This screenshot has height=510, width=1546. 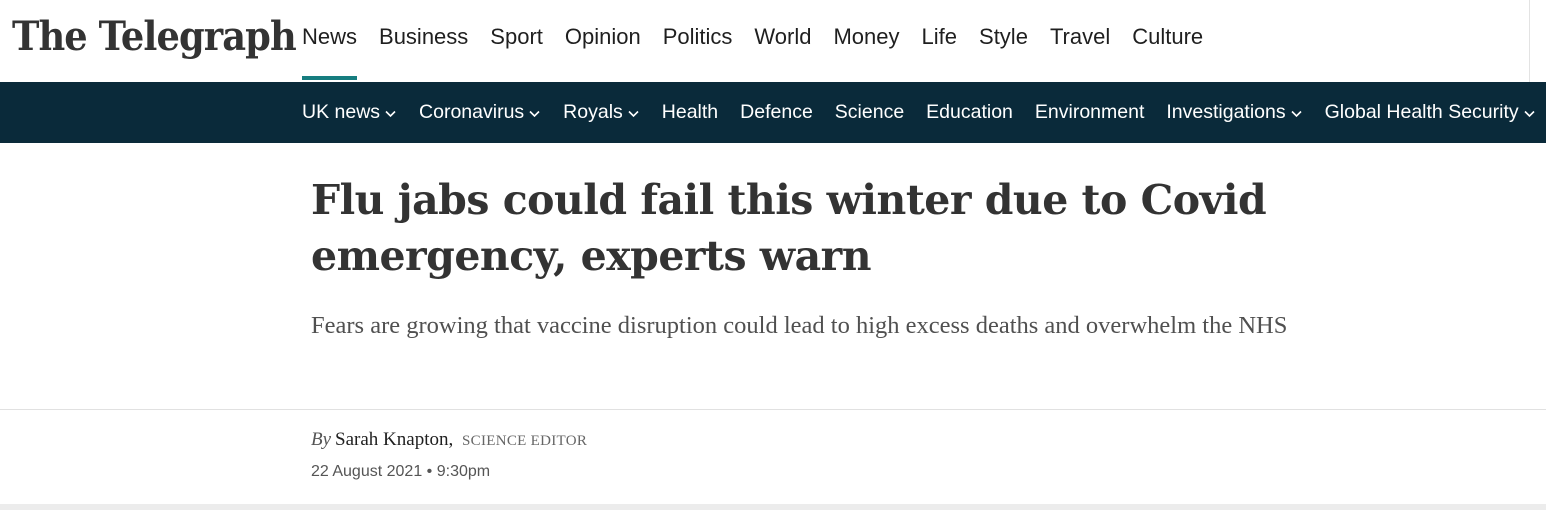 What do you see at coordinates (463, 471) in the screenshot?
I see `publish-time: 9:30pm` at bounding box center [463, 471].